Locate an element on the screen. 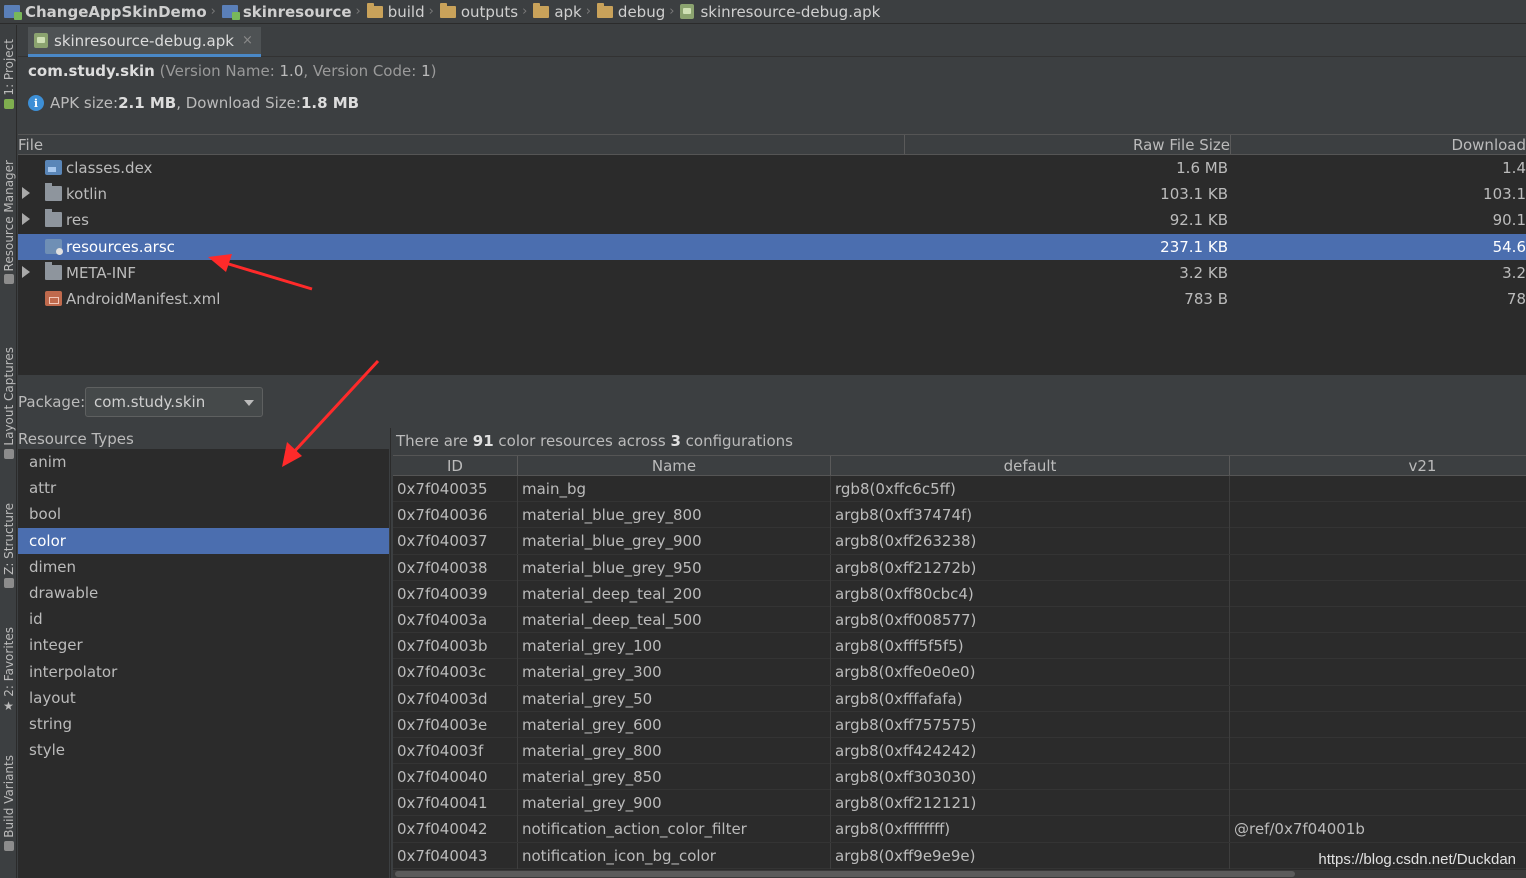 The height and width of the screenshot is (878, 1526). resource-type-item: color is located at coordinates (203, 540).